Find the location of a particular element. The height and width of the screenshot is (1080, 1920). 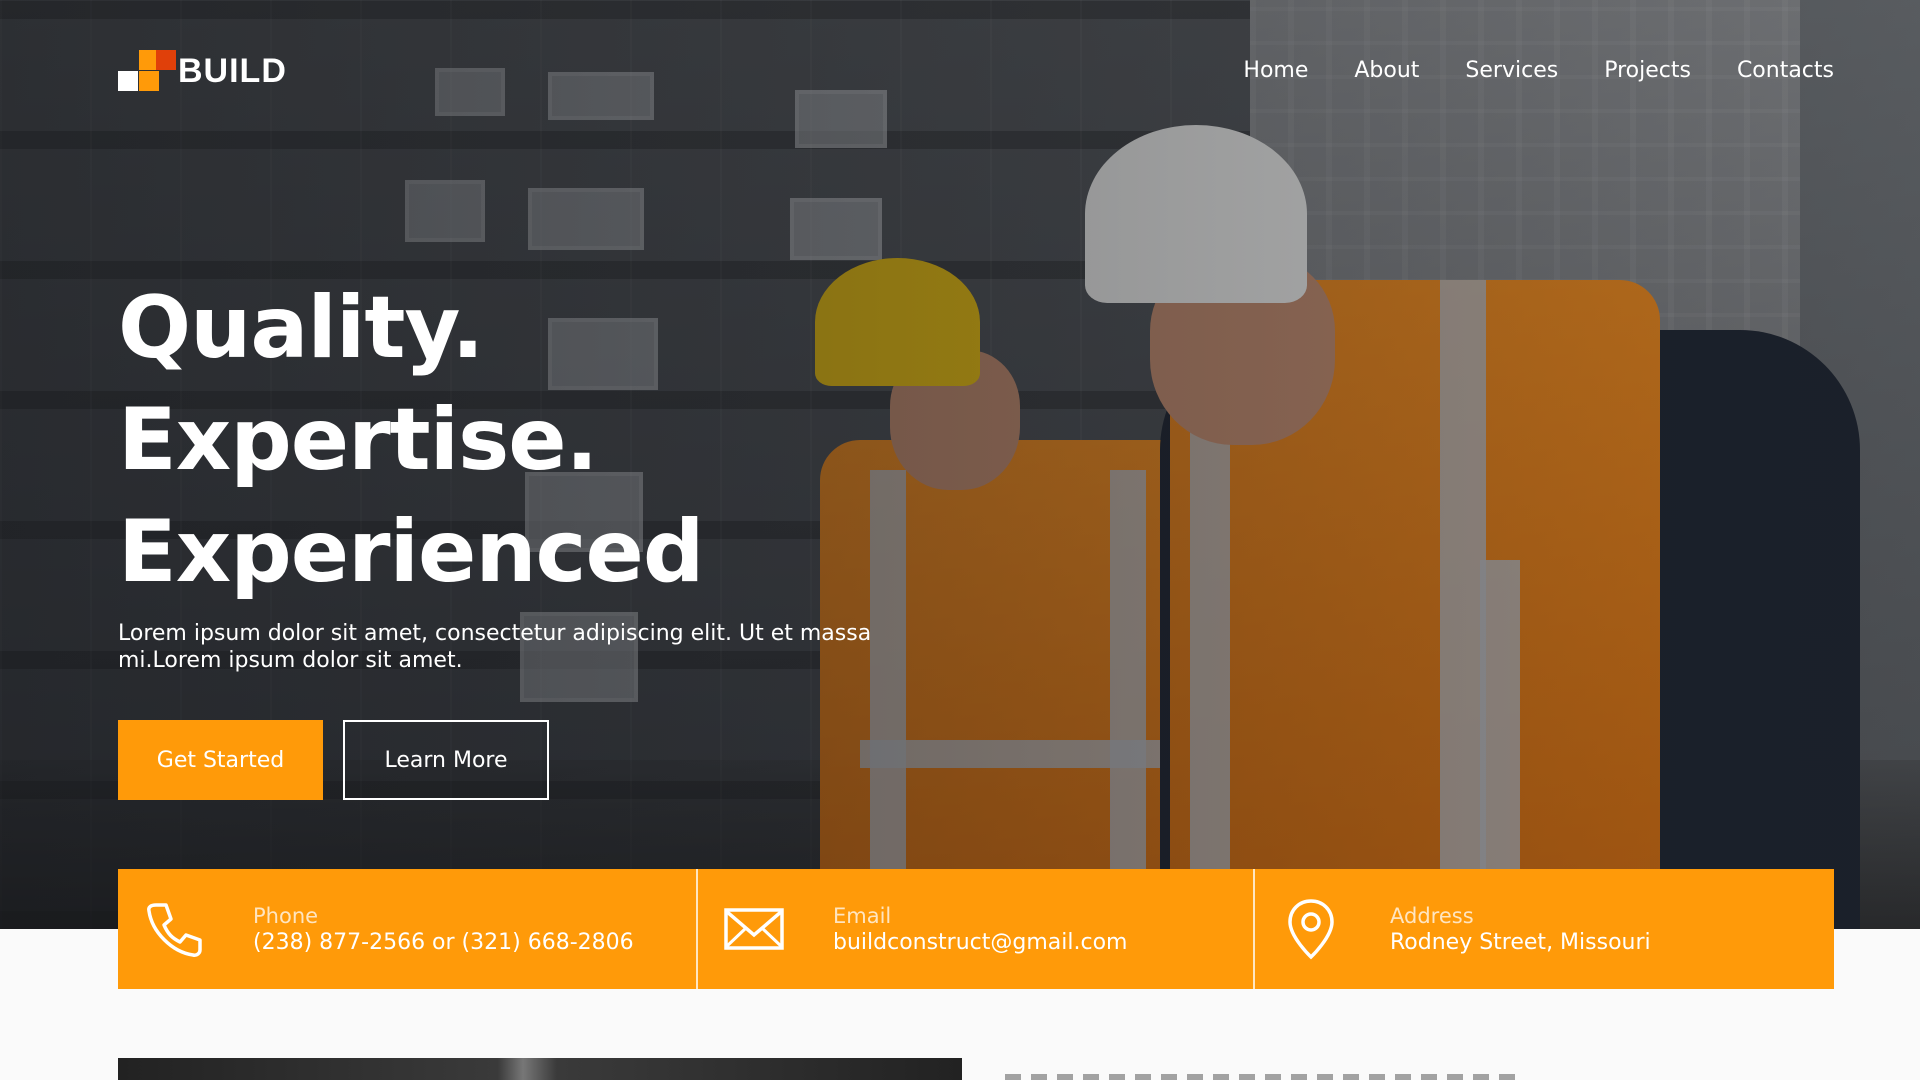

nav-contacts: Contacts is located at coordinates (1785, 70).